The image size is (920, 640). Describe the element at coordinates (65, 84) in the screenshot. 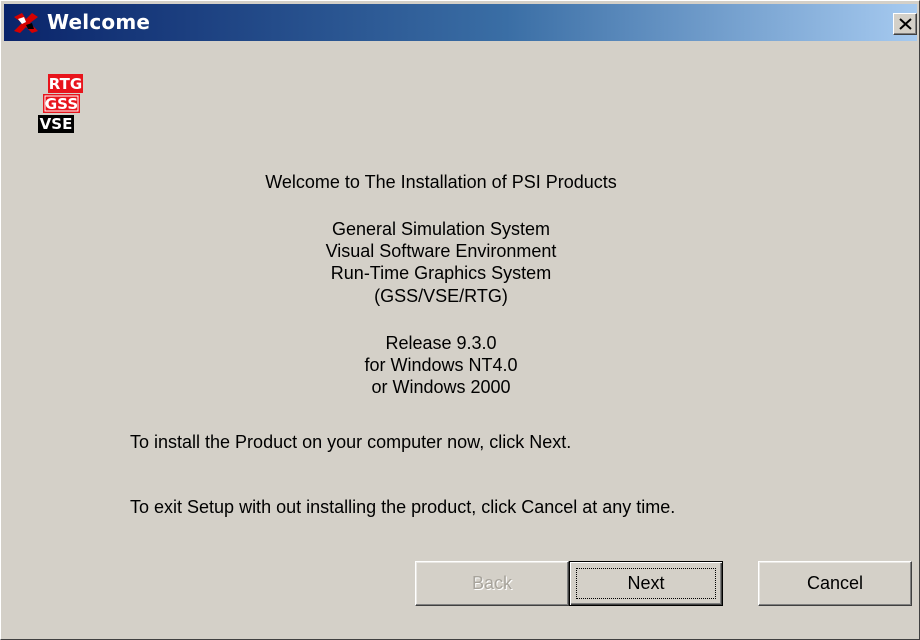

I see `logo-line-rtg: RTG` at that location.